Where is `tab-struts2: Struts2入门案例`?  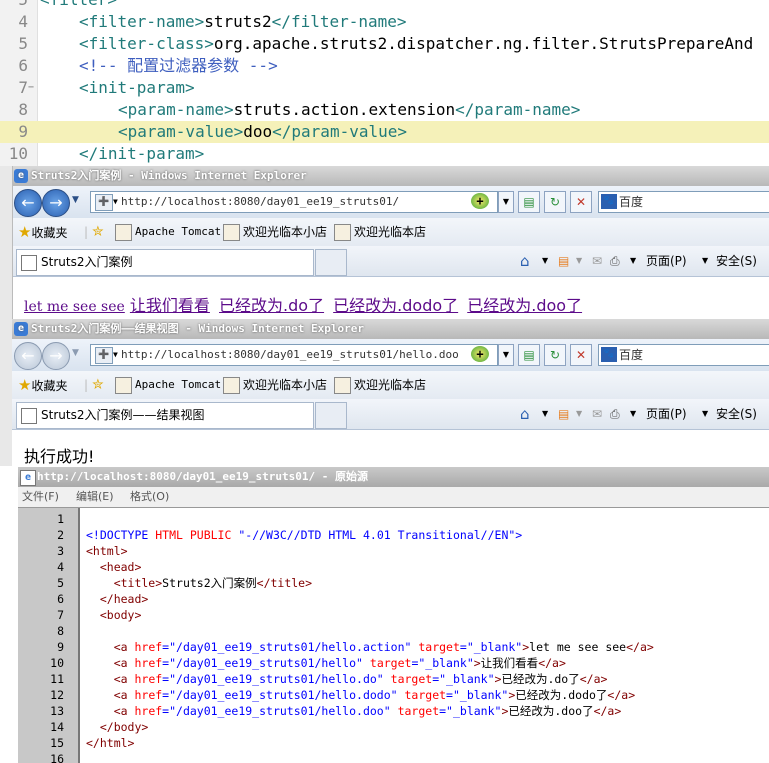 tab-struts2: Struts2入门案例 is located at coordinates (165, 262).